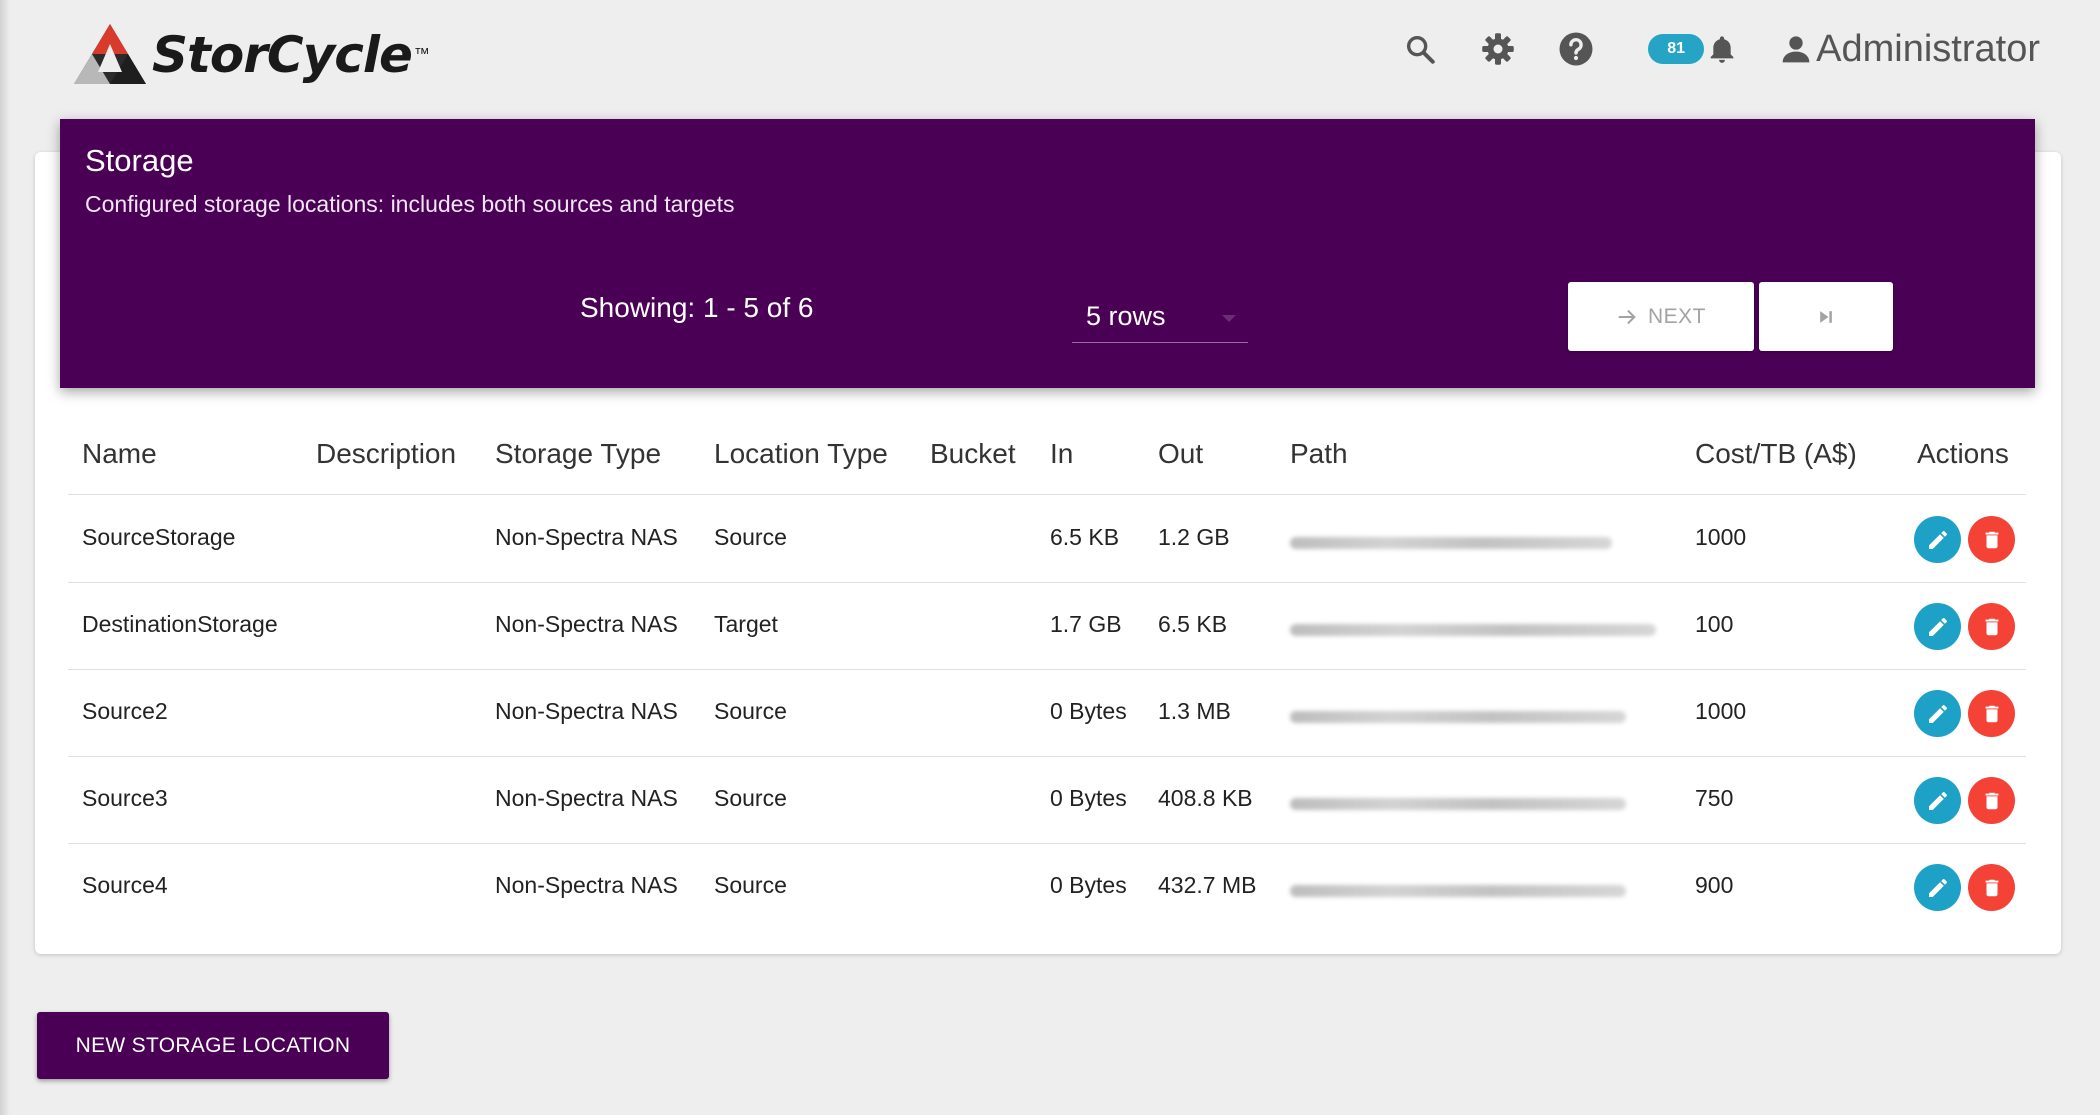 The width and height of the screenshot is (2100, 1115). What do you see at coordinates (1194, 537) in the screenshot?
I see `cell-out: 1.2 GB` at bounding box center [1194, 537].